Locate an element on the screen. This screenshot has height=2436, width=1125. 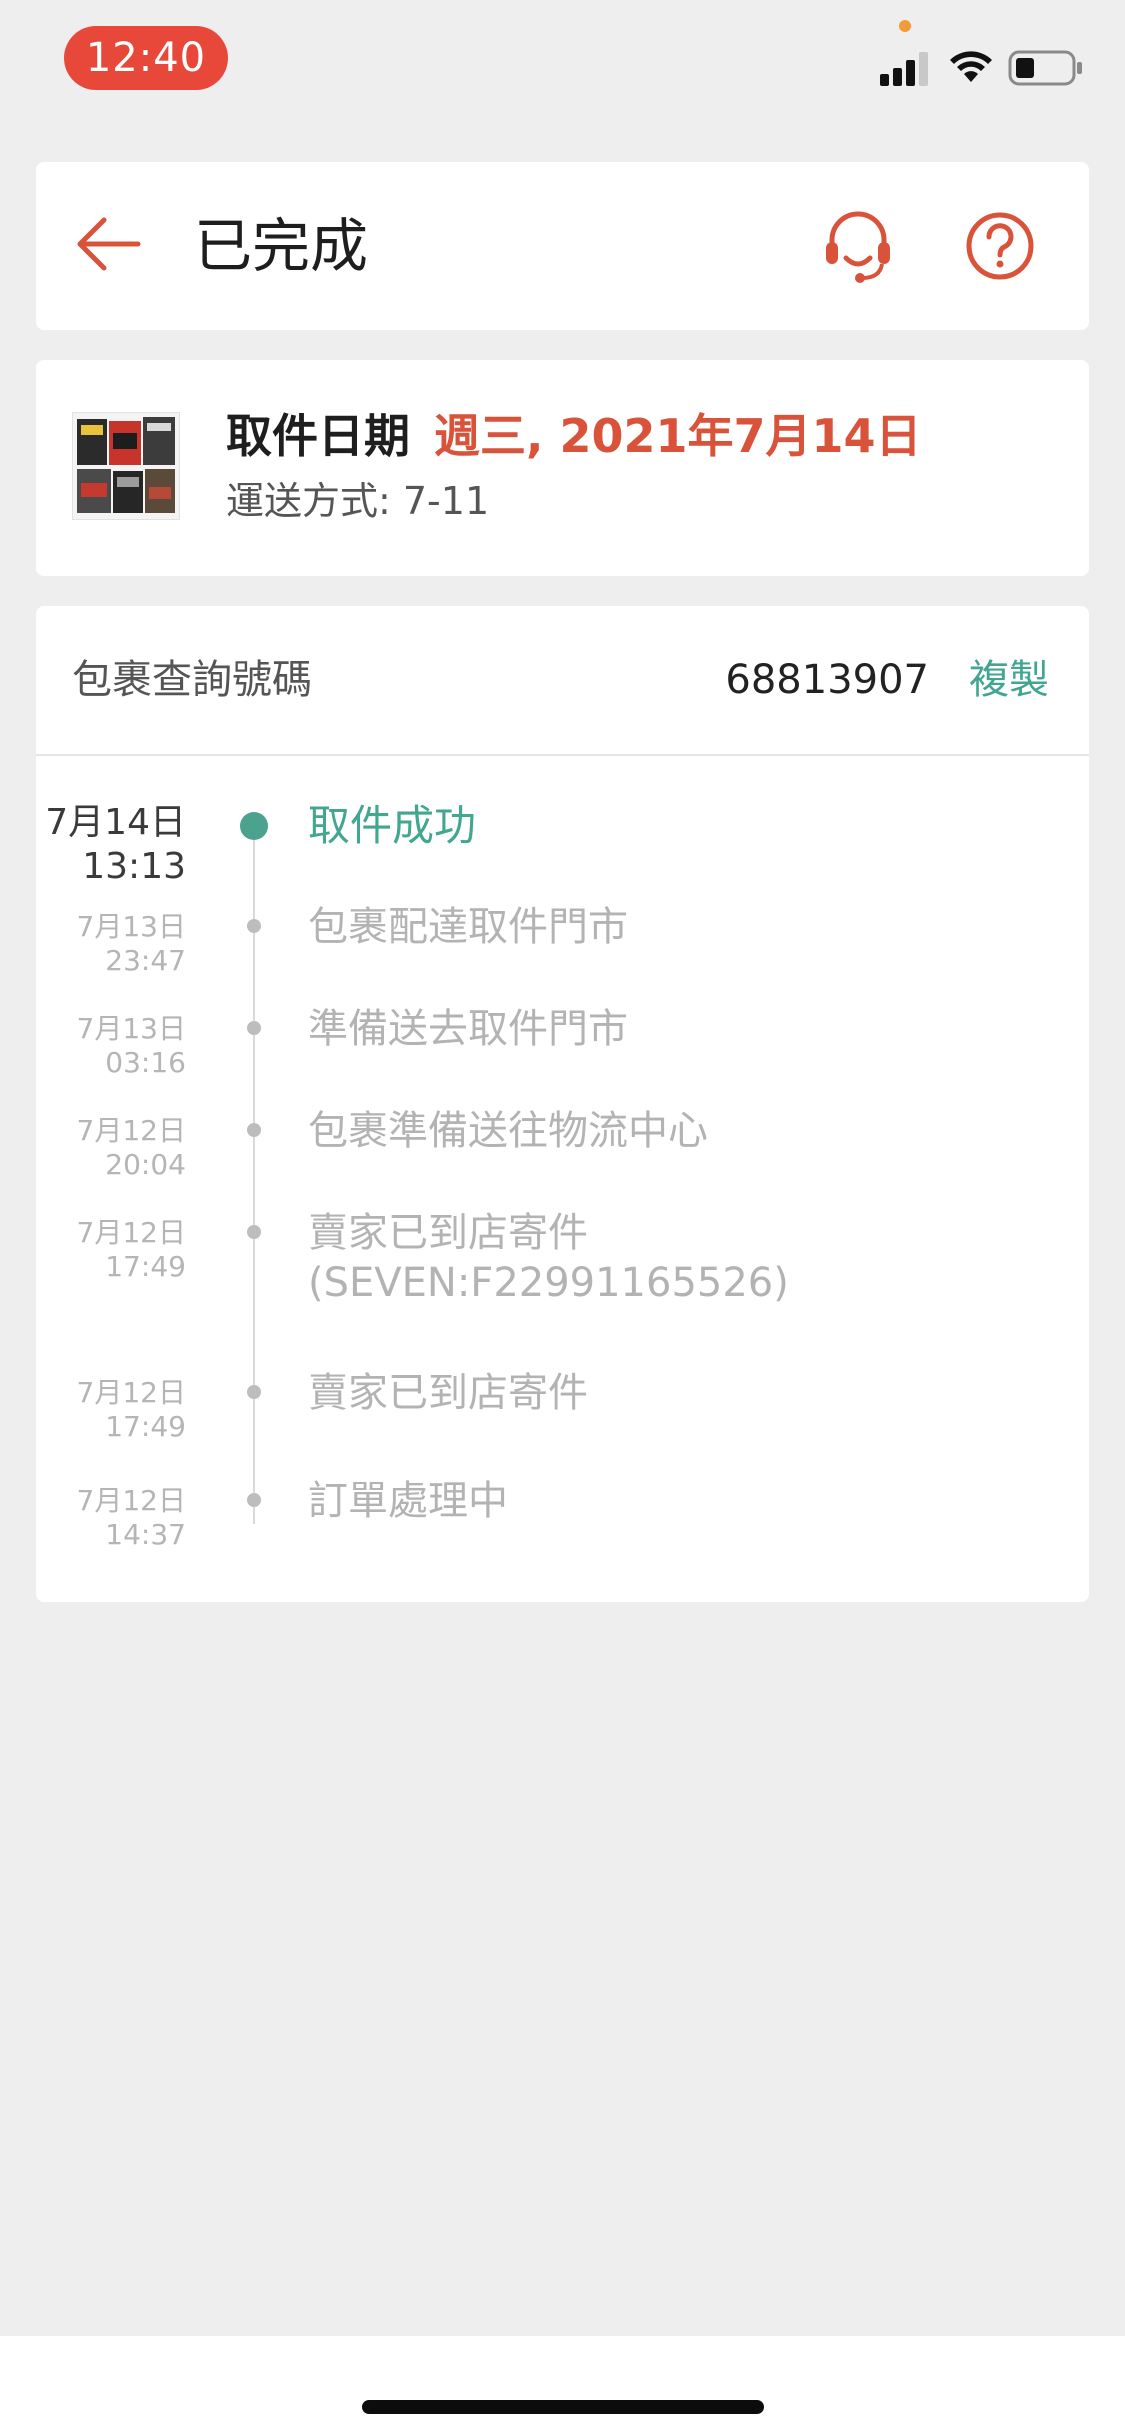
event-time: 14:37 is located at coordinates (145, 1534).